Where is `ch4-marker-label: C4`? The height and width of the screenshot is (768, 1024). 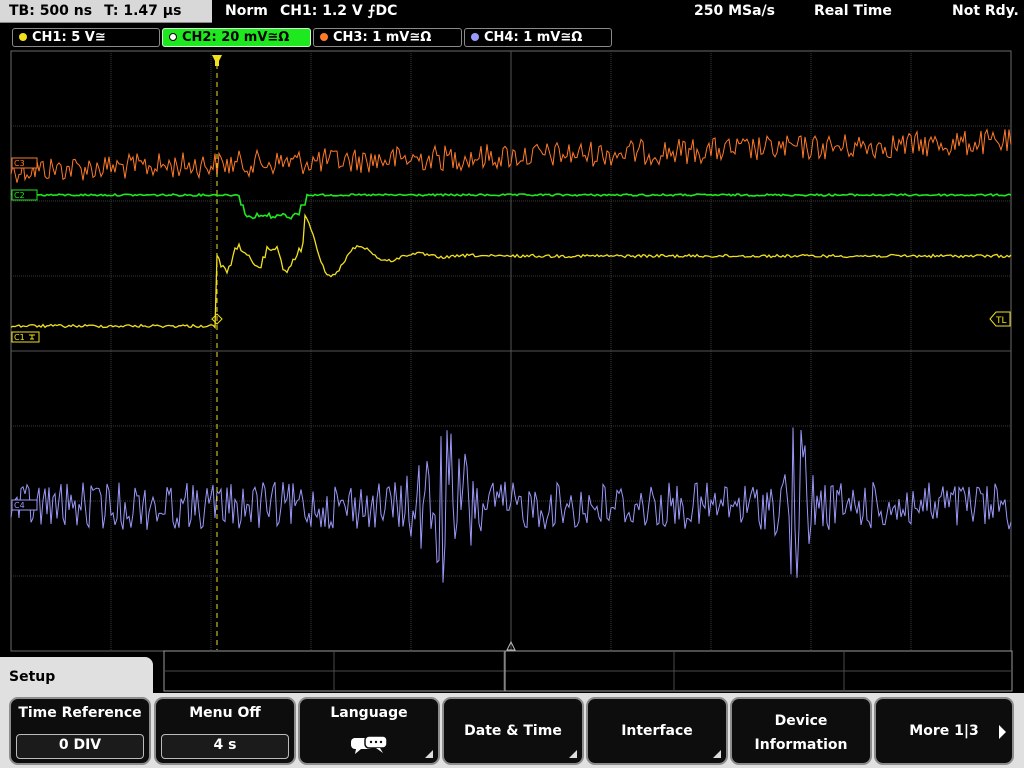 ch4-marker-label: C4 is located at coordinates (19, 505).